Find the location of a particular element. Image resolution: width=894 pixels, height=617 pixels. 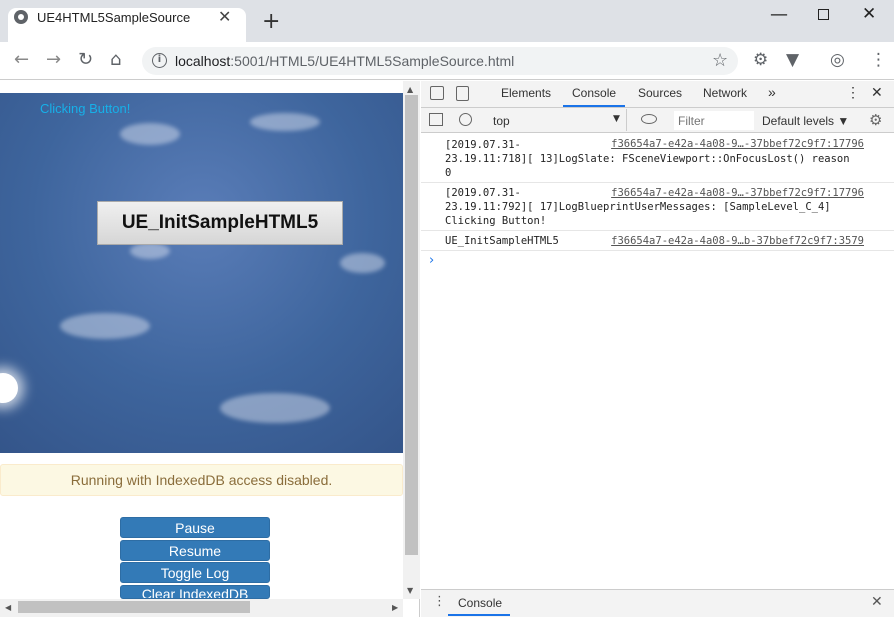

new-tab-button: + is located at coordinates (271, 22).